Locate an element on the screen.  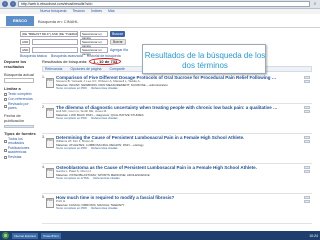
sort-relevance: Relevancia is located at coordinates (53, 69).